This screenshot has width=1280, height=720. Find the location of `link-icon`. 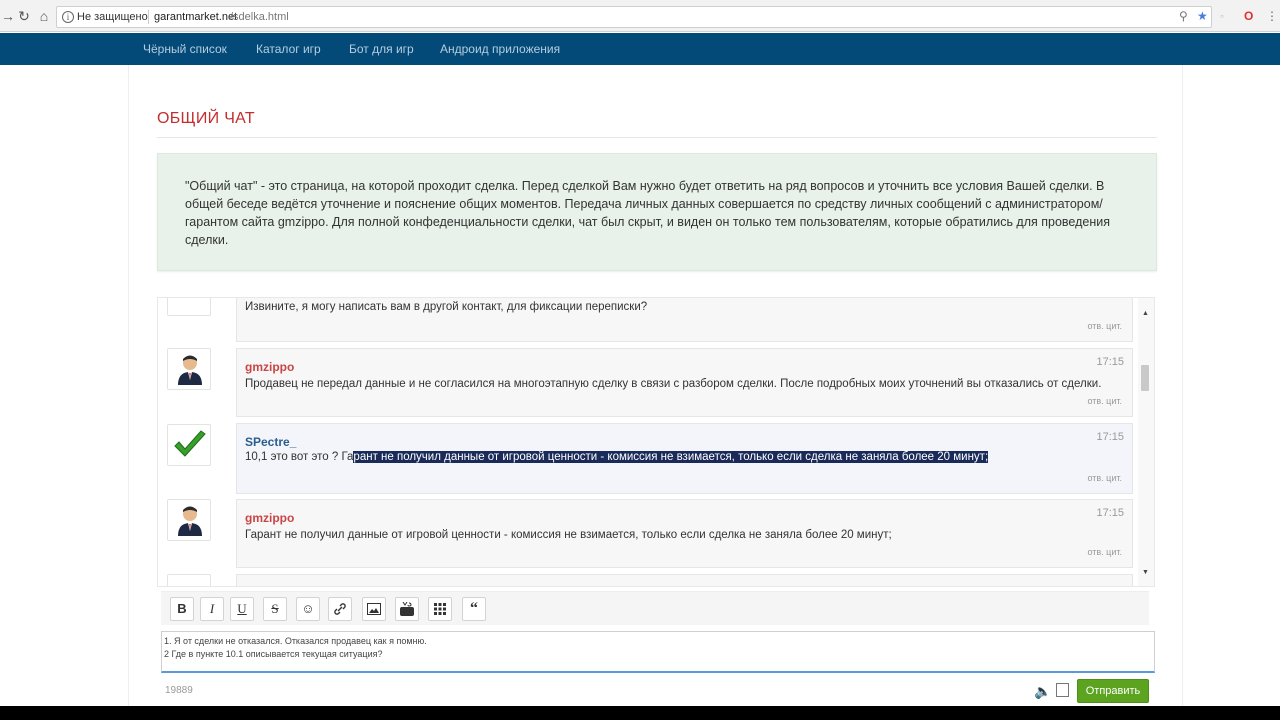

link-icon is located at coordinates (340, 609).